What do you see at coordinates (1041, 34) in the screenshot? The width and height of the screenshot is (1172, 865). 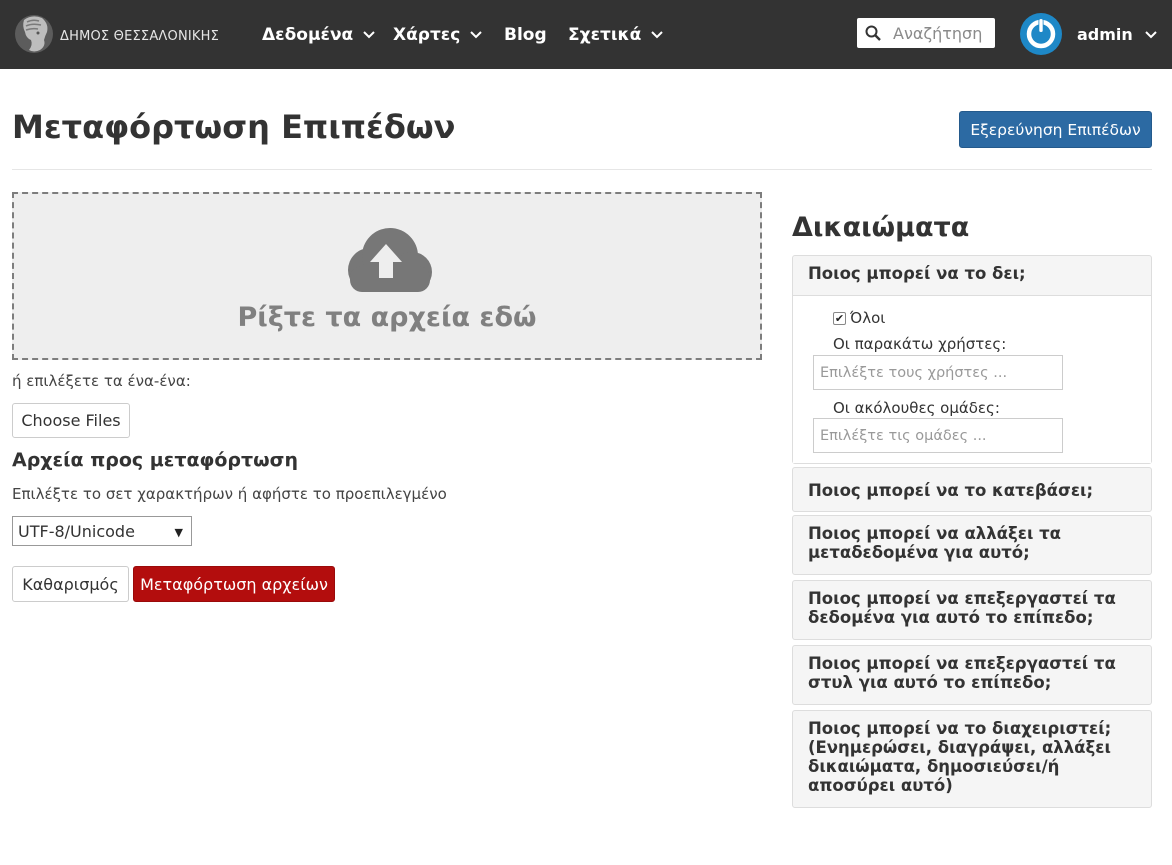 I see `user-avatar` at bounding box center [1041, 34].